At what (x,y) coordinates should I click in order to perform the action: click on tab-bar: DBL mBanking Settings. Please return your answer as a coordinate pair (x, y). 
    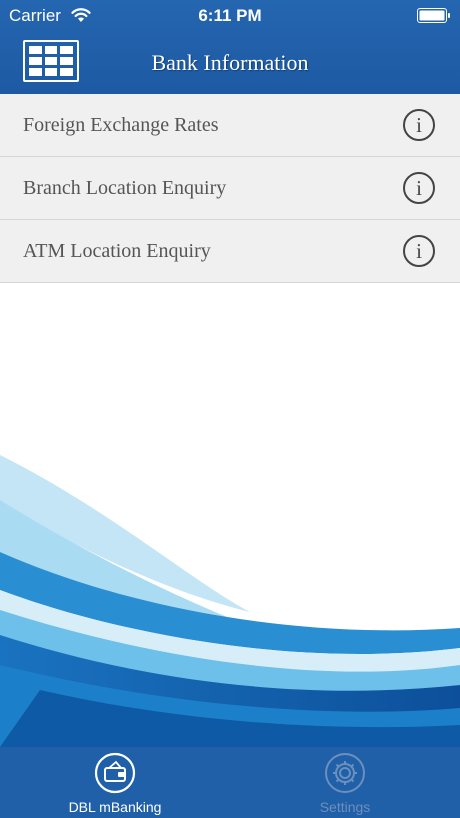
    Looking at the image, I should click on (230, 782).